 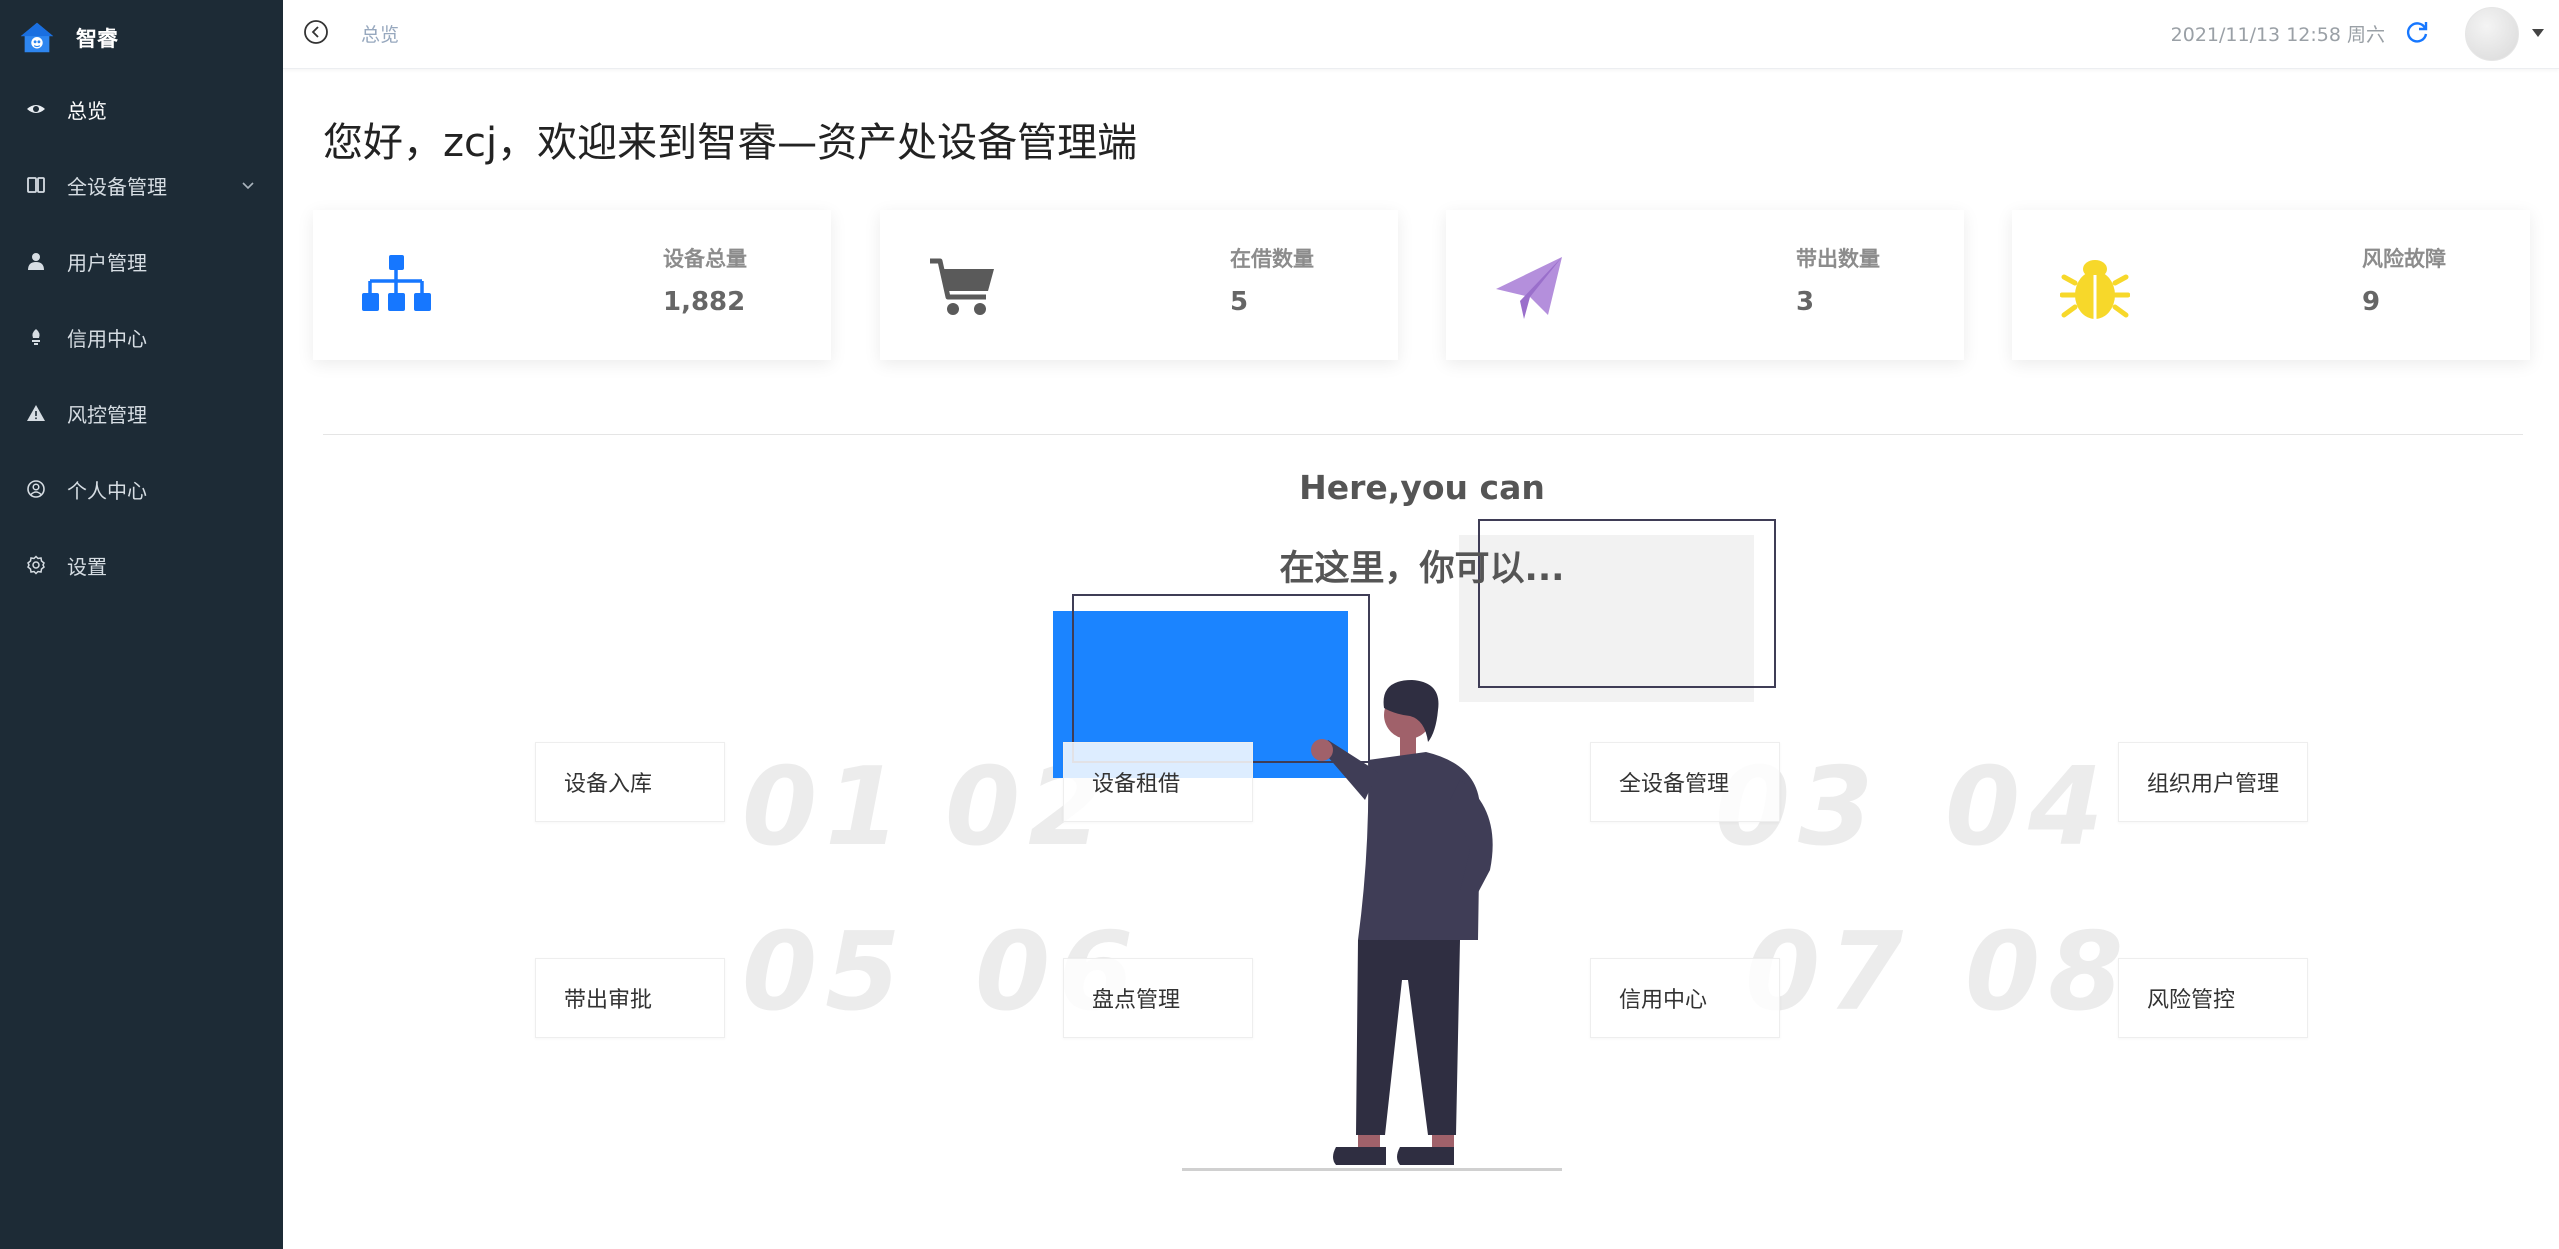 What do you see at coordinates (2417, 32) in the screenshot?
I see `refresh-icon` at bounding box center [2417, 32].